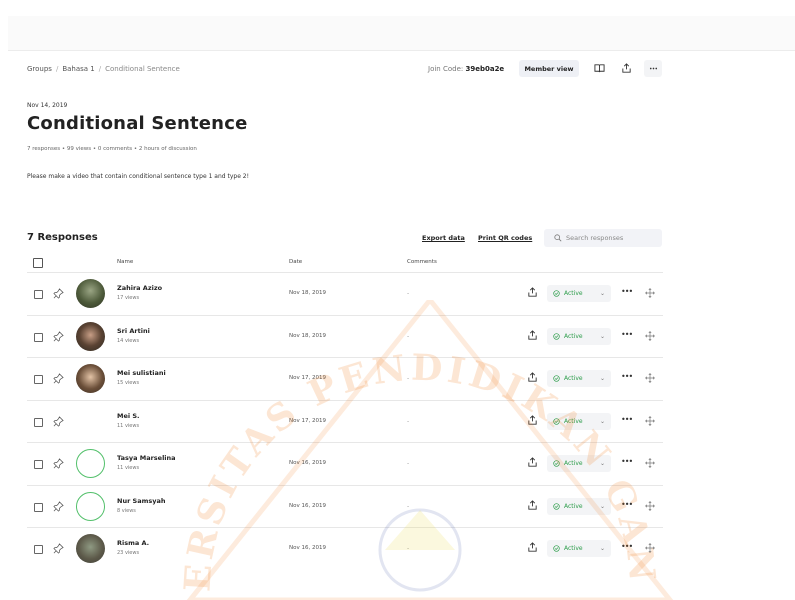 Image resolution: width=795 pixels, height=600 pixels. Describe the element at coordinates (128, 416) in the screenshot. I see `responder-name: Mei S.` at that location.